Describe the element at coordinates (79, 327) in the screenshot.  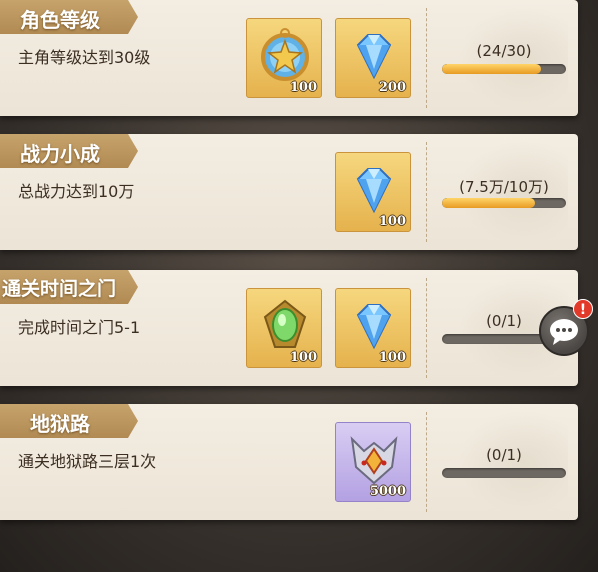
I see `quest-description: 完成时间之门5-1` at that location.